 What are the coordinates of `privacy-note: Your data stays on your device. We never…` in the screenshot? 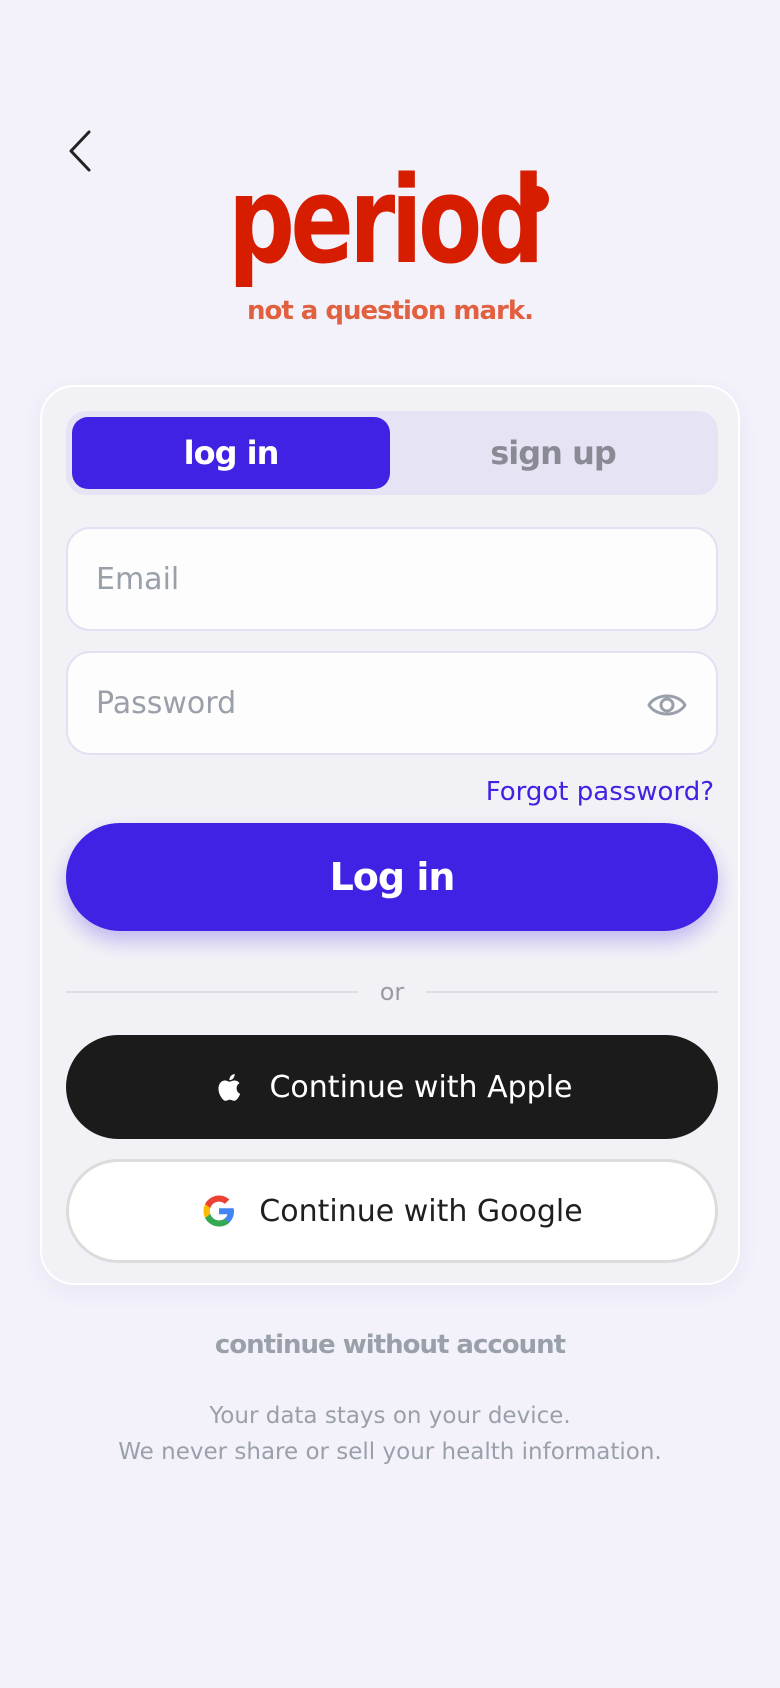 It's located at (390, 1434).